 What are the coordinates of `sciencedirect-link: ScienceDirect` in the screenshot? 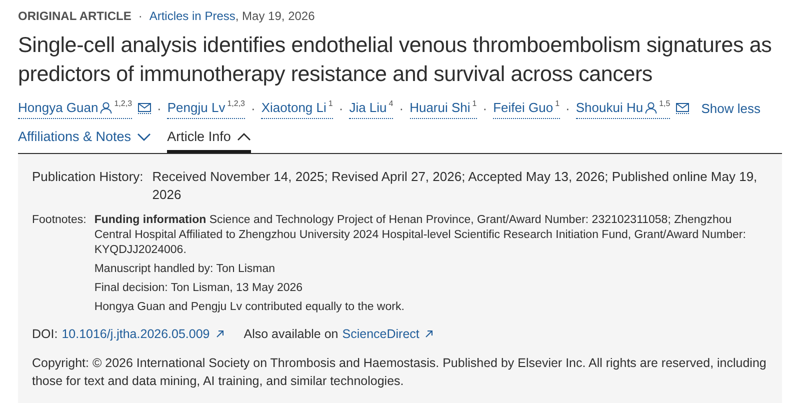 It's located at (388, 334).